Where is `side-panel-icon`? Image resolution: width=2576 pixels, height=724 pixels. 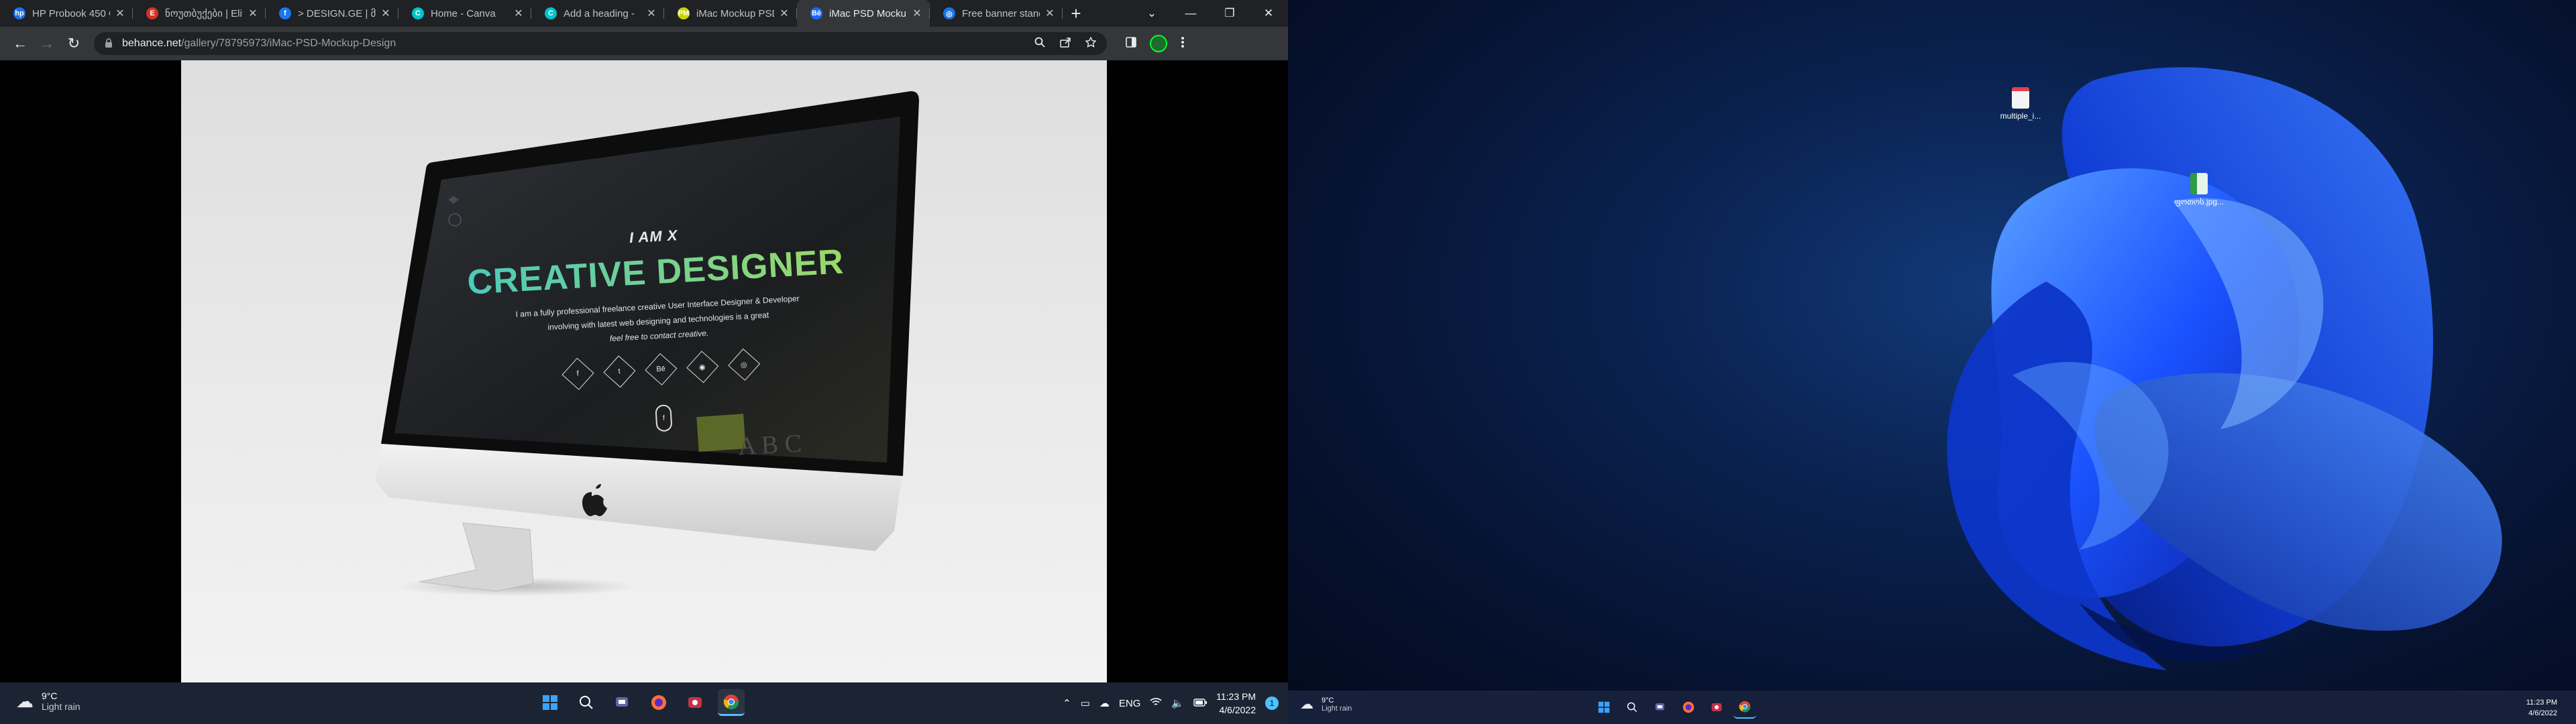 side-panel-icon is located at coordinates (1131, 43).